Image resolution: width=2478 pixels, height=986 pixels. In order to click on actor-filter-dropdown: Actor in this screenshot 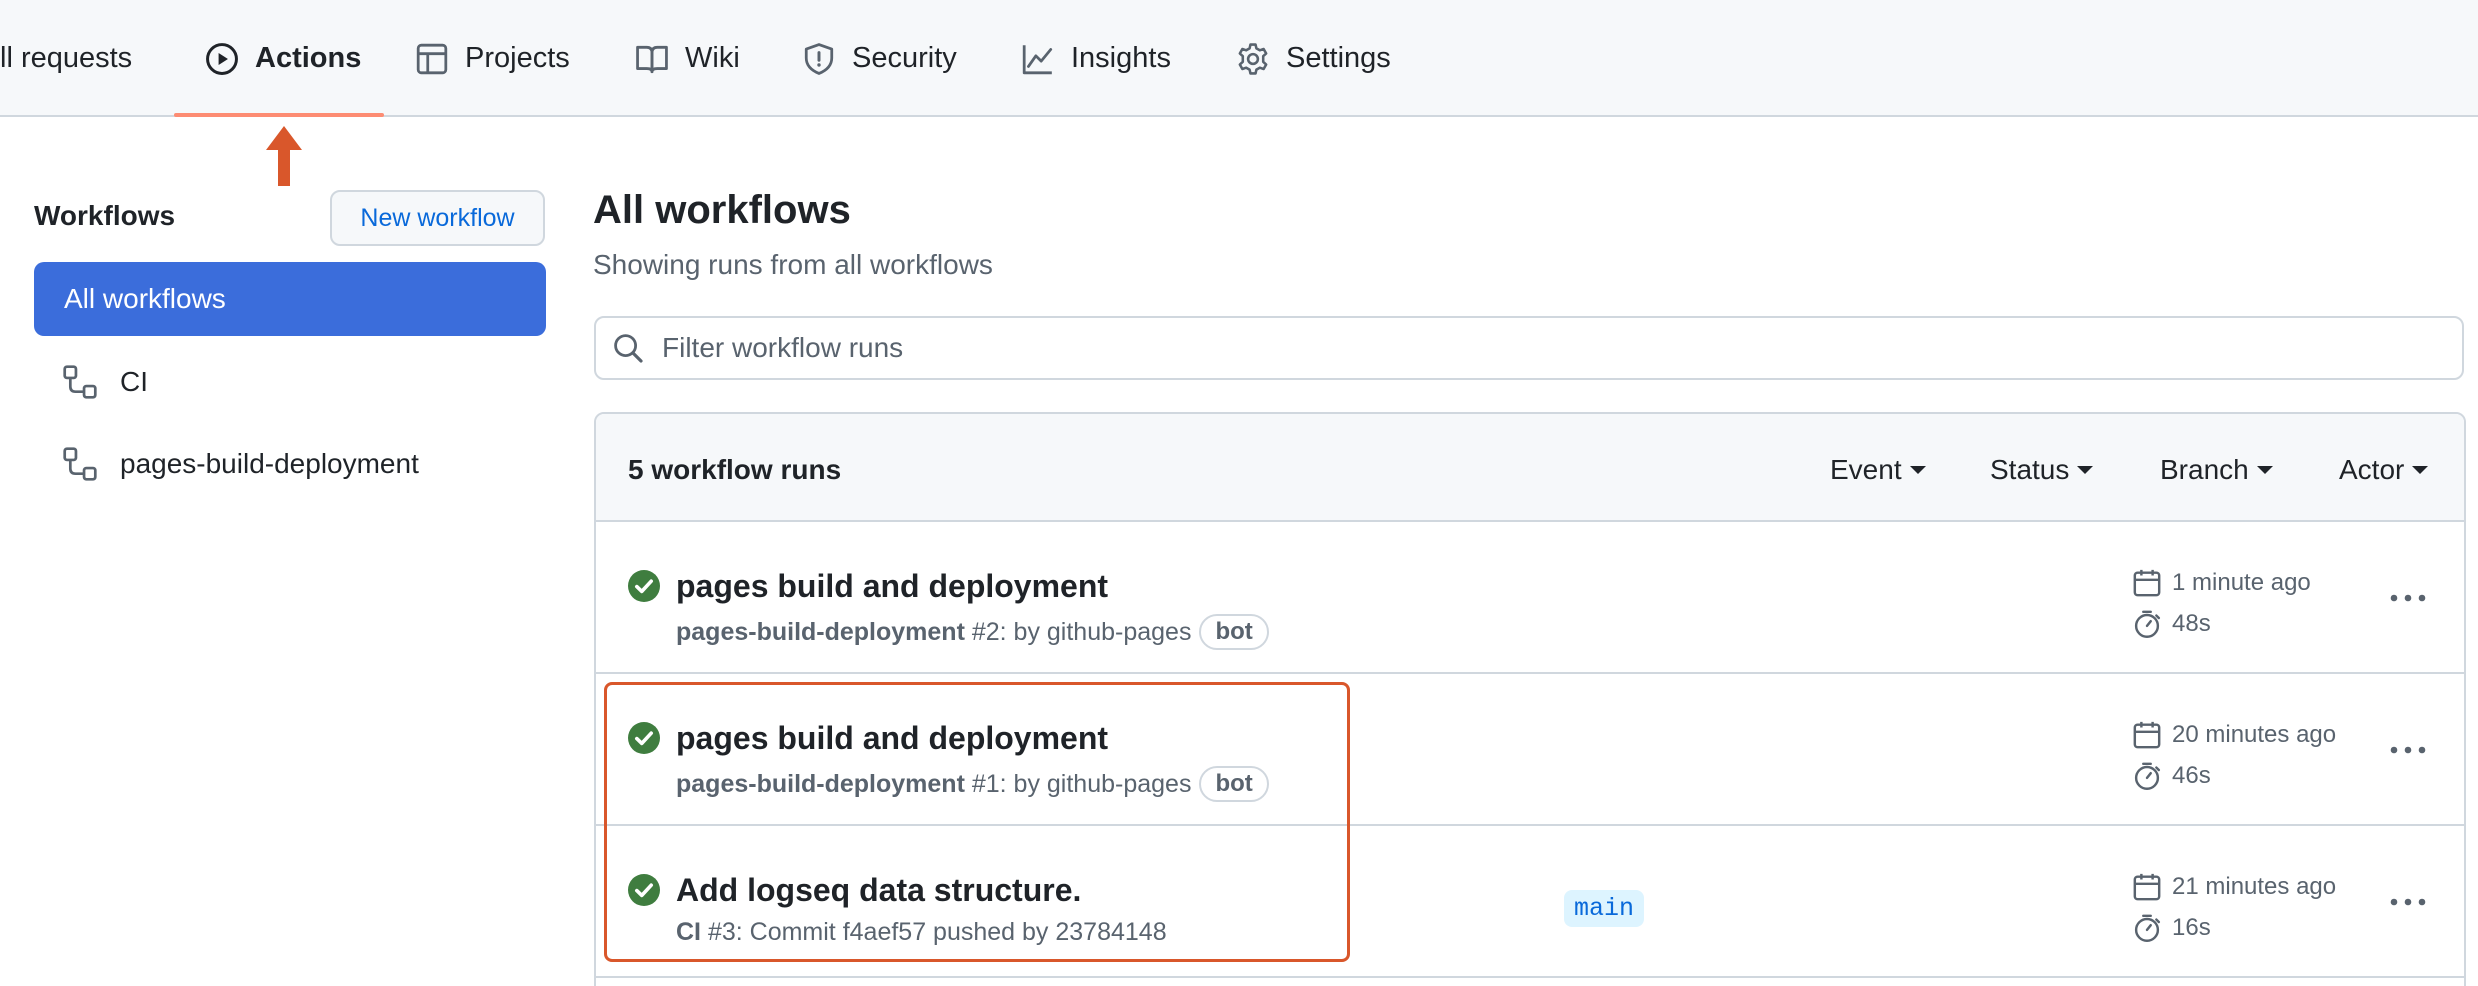, I will do `click(2384, 470)`.